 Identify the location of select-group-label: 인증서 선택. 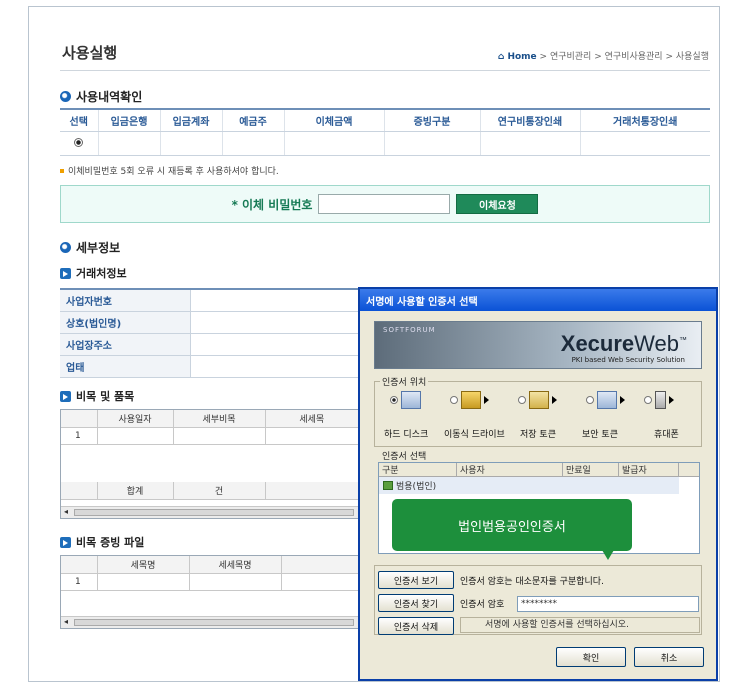
(404, 455).